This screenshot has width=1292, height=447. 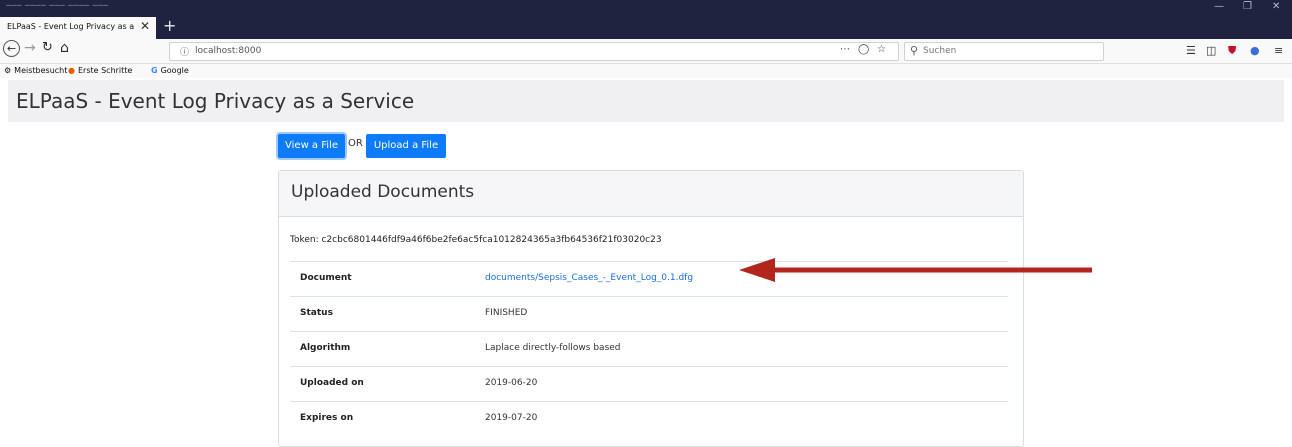 What do you see at coordinates (757, 270) in the screenshot?
I see `arrow-head` at bounding box center [757, 270].